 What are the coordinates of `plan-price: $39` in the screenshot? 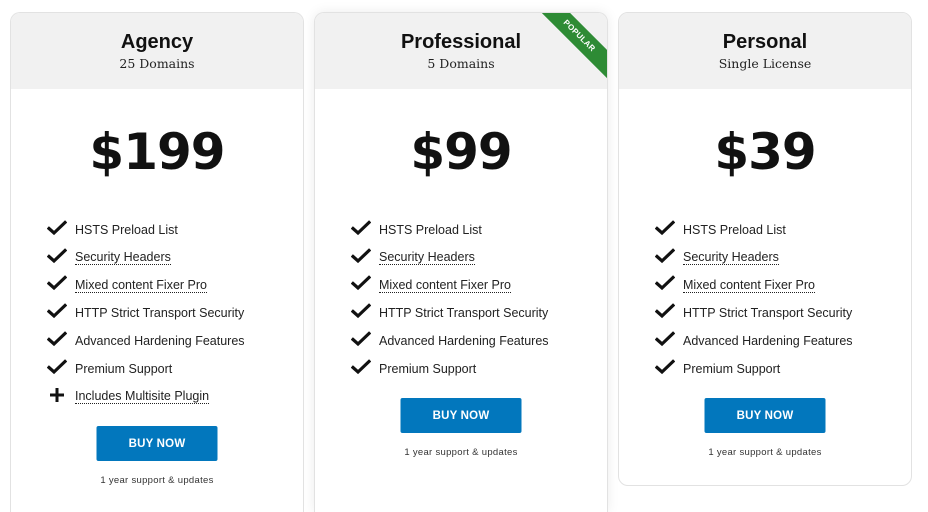 It's located at (765, 152).